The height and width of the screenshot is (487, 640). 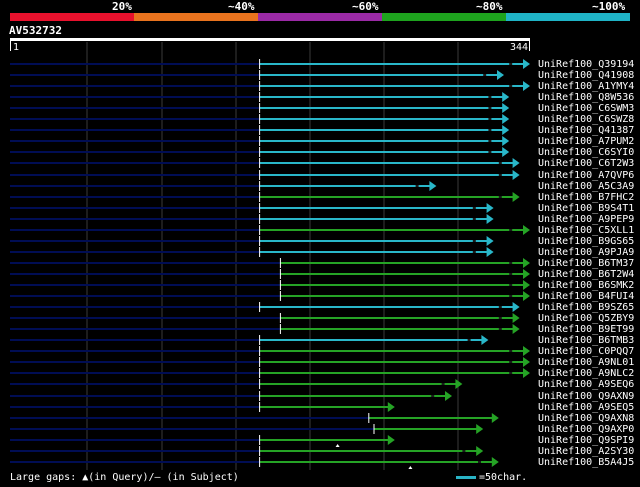 What do you see at coordinates (586, 340) in the screenshot?
I see `hit-label: UniRef100_B6TMB3` at bounding box center [586, 340].